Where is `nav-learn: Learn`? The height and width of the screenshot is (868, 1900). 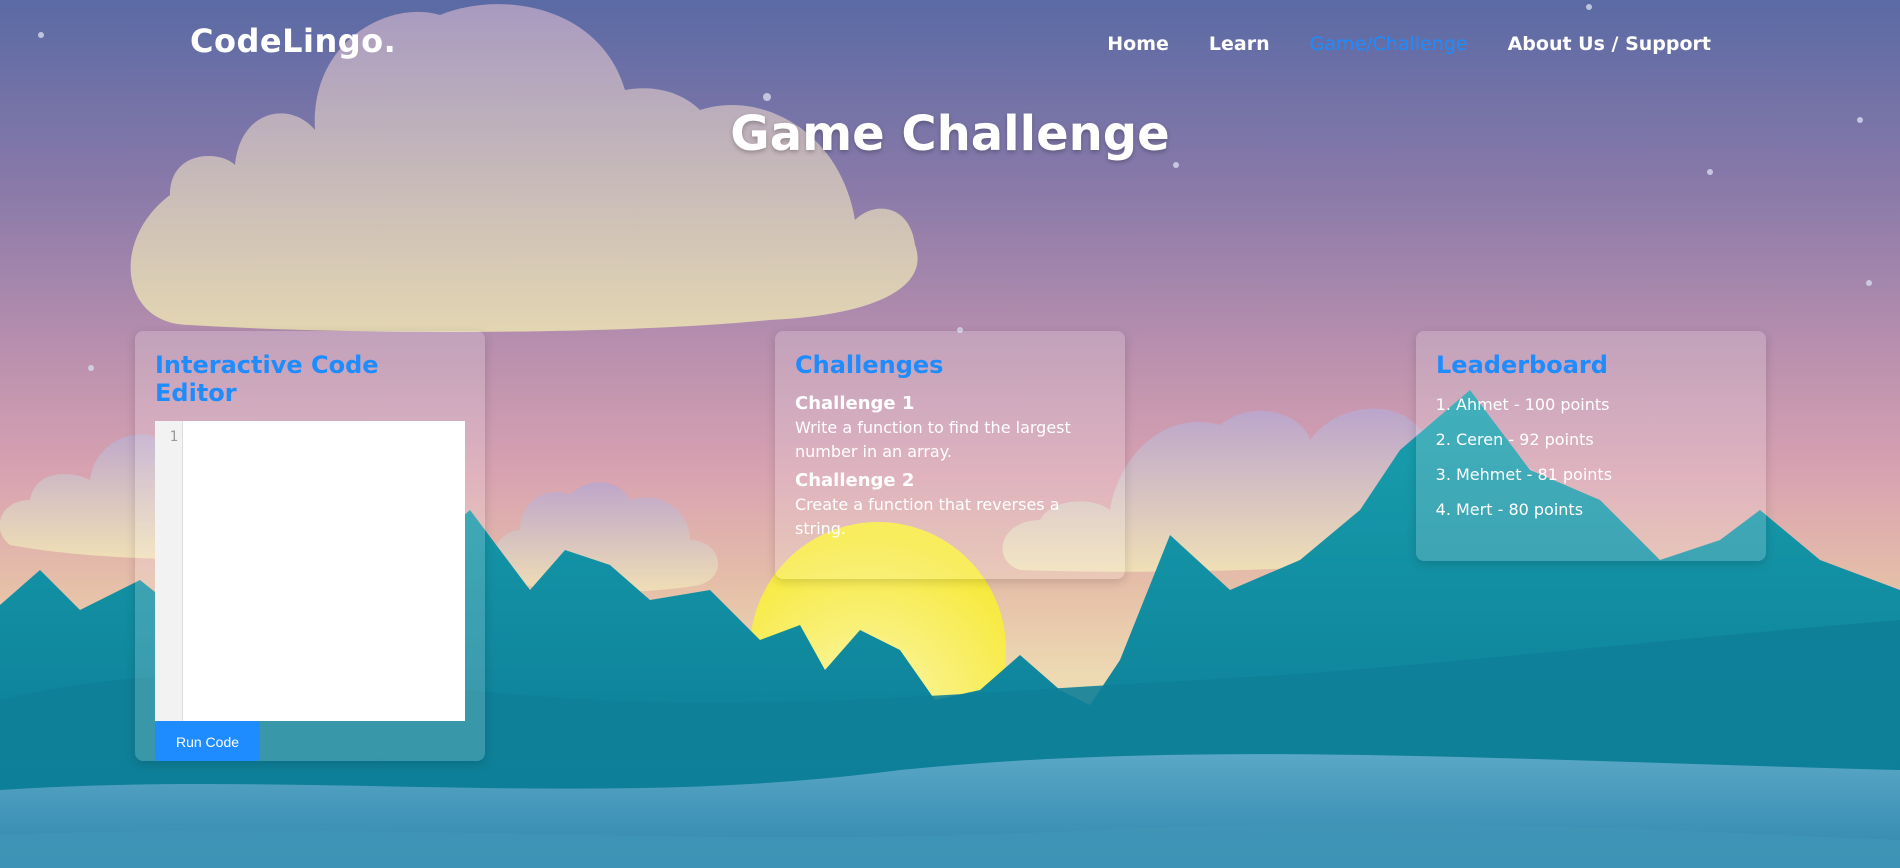
nav-learn: Learn is located at coordinates (1239, 44).